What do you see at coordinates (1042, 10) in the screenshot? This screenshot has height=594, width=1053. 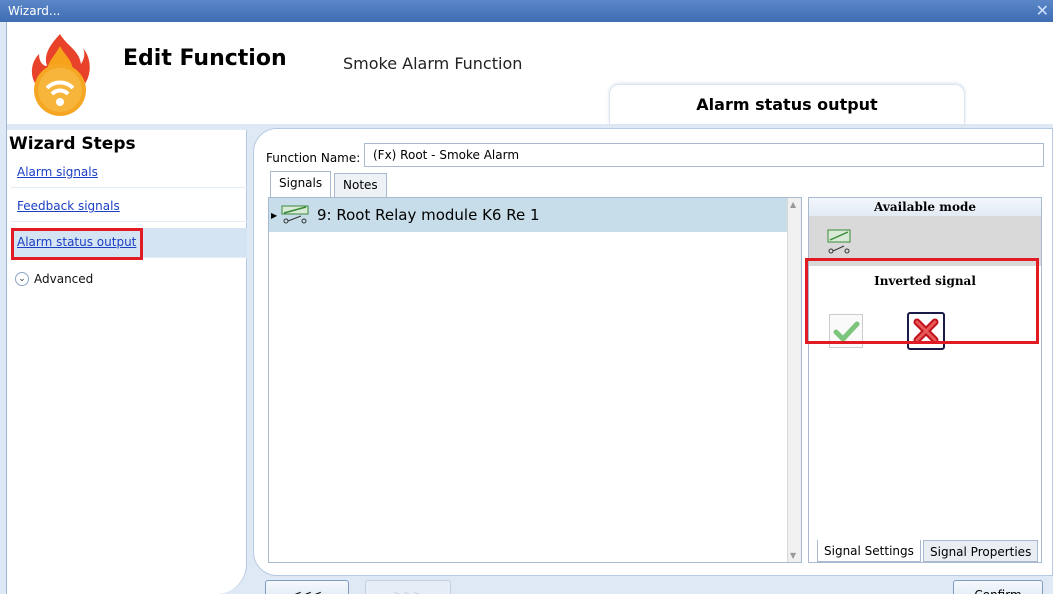 I see `close-icon: ✕` at bounding box center [1042, 10].